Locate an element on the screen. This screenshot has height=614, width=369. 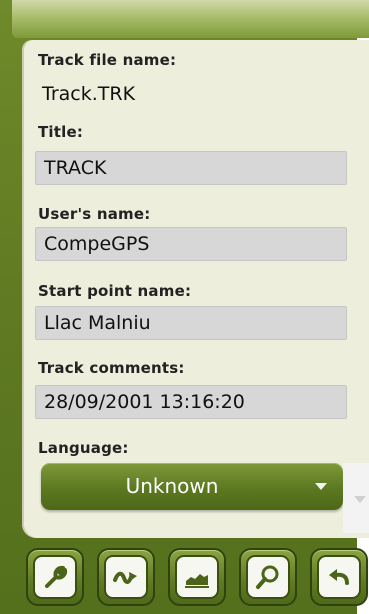
track-file-name-label: Track file name: is located at coordinates (107, 60).